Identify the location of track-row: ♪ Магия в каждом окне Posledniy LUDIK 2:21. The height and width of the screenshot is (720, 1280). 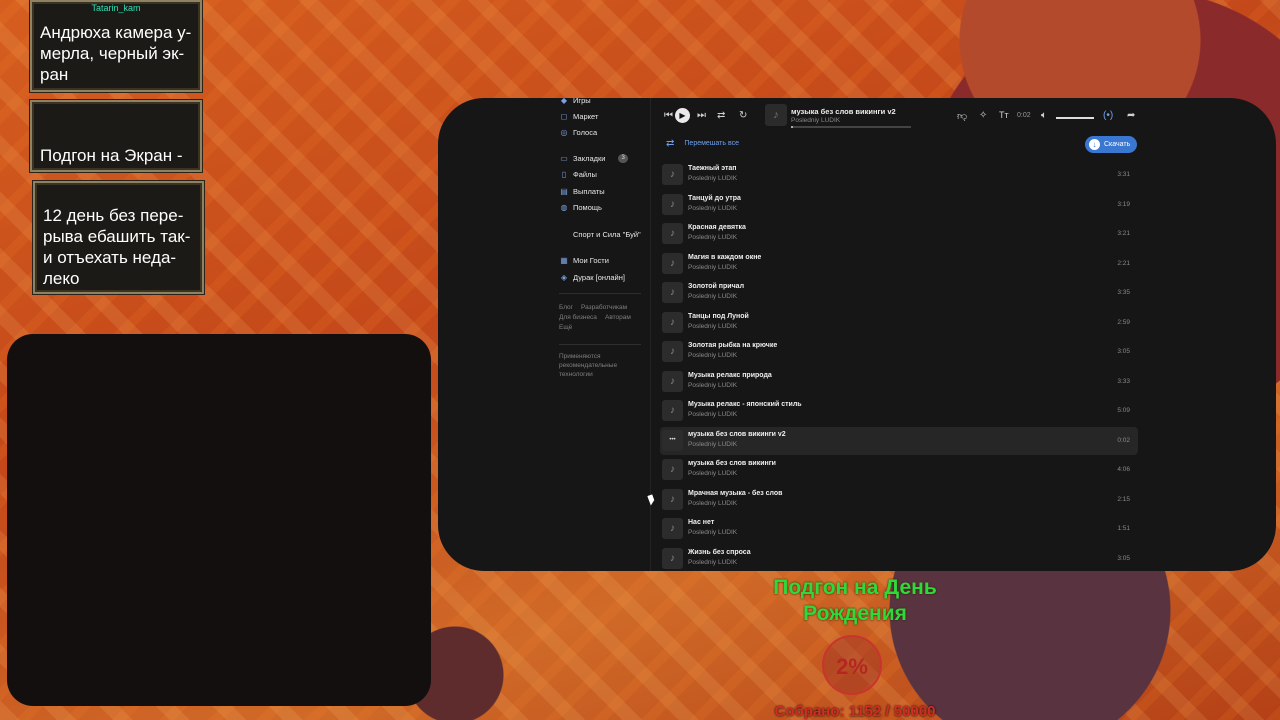
(899, 264).